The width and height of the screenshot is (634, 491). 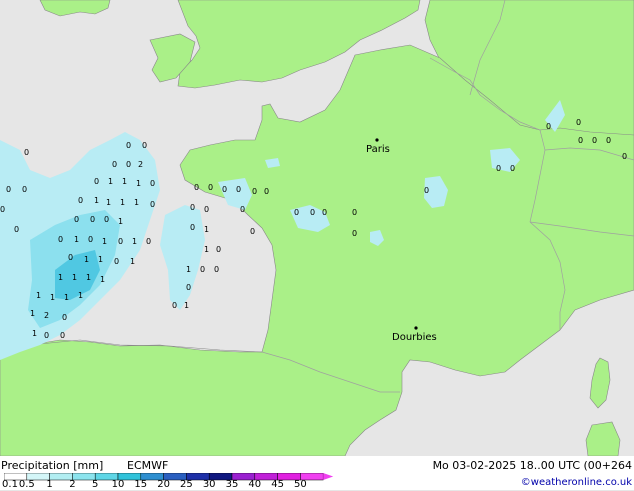 What do you see at coordinates (26, 484) in the screenshot?
I see `legend-tick-label: 0.5` at bounding box center [26, 484].